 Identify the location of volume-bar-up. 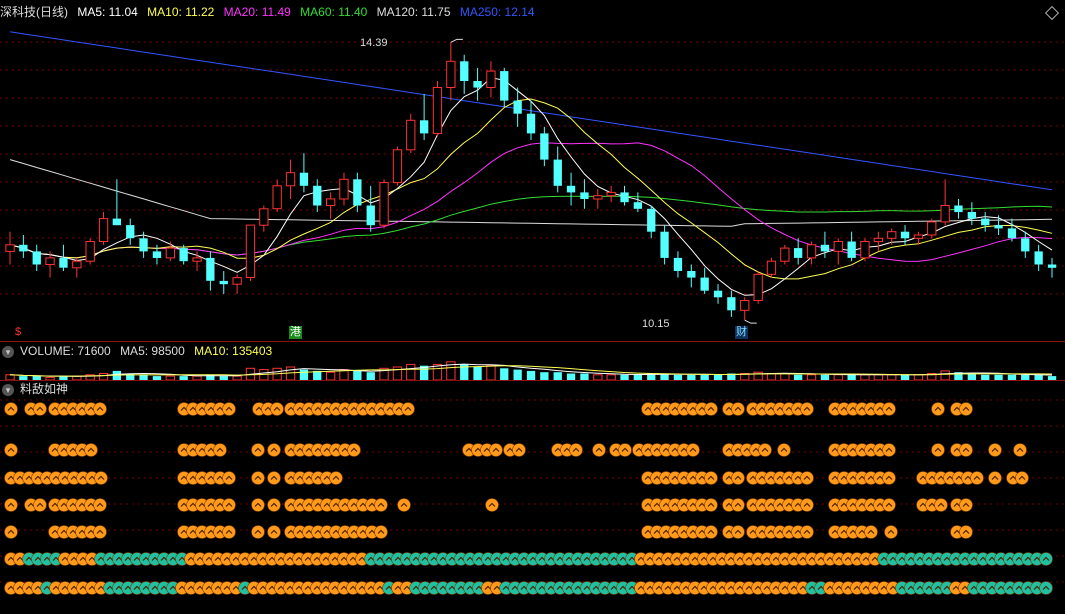
(945, 375).